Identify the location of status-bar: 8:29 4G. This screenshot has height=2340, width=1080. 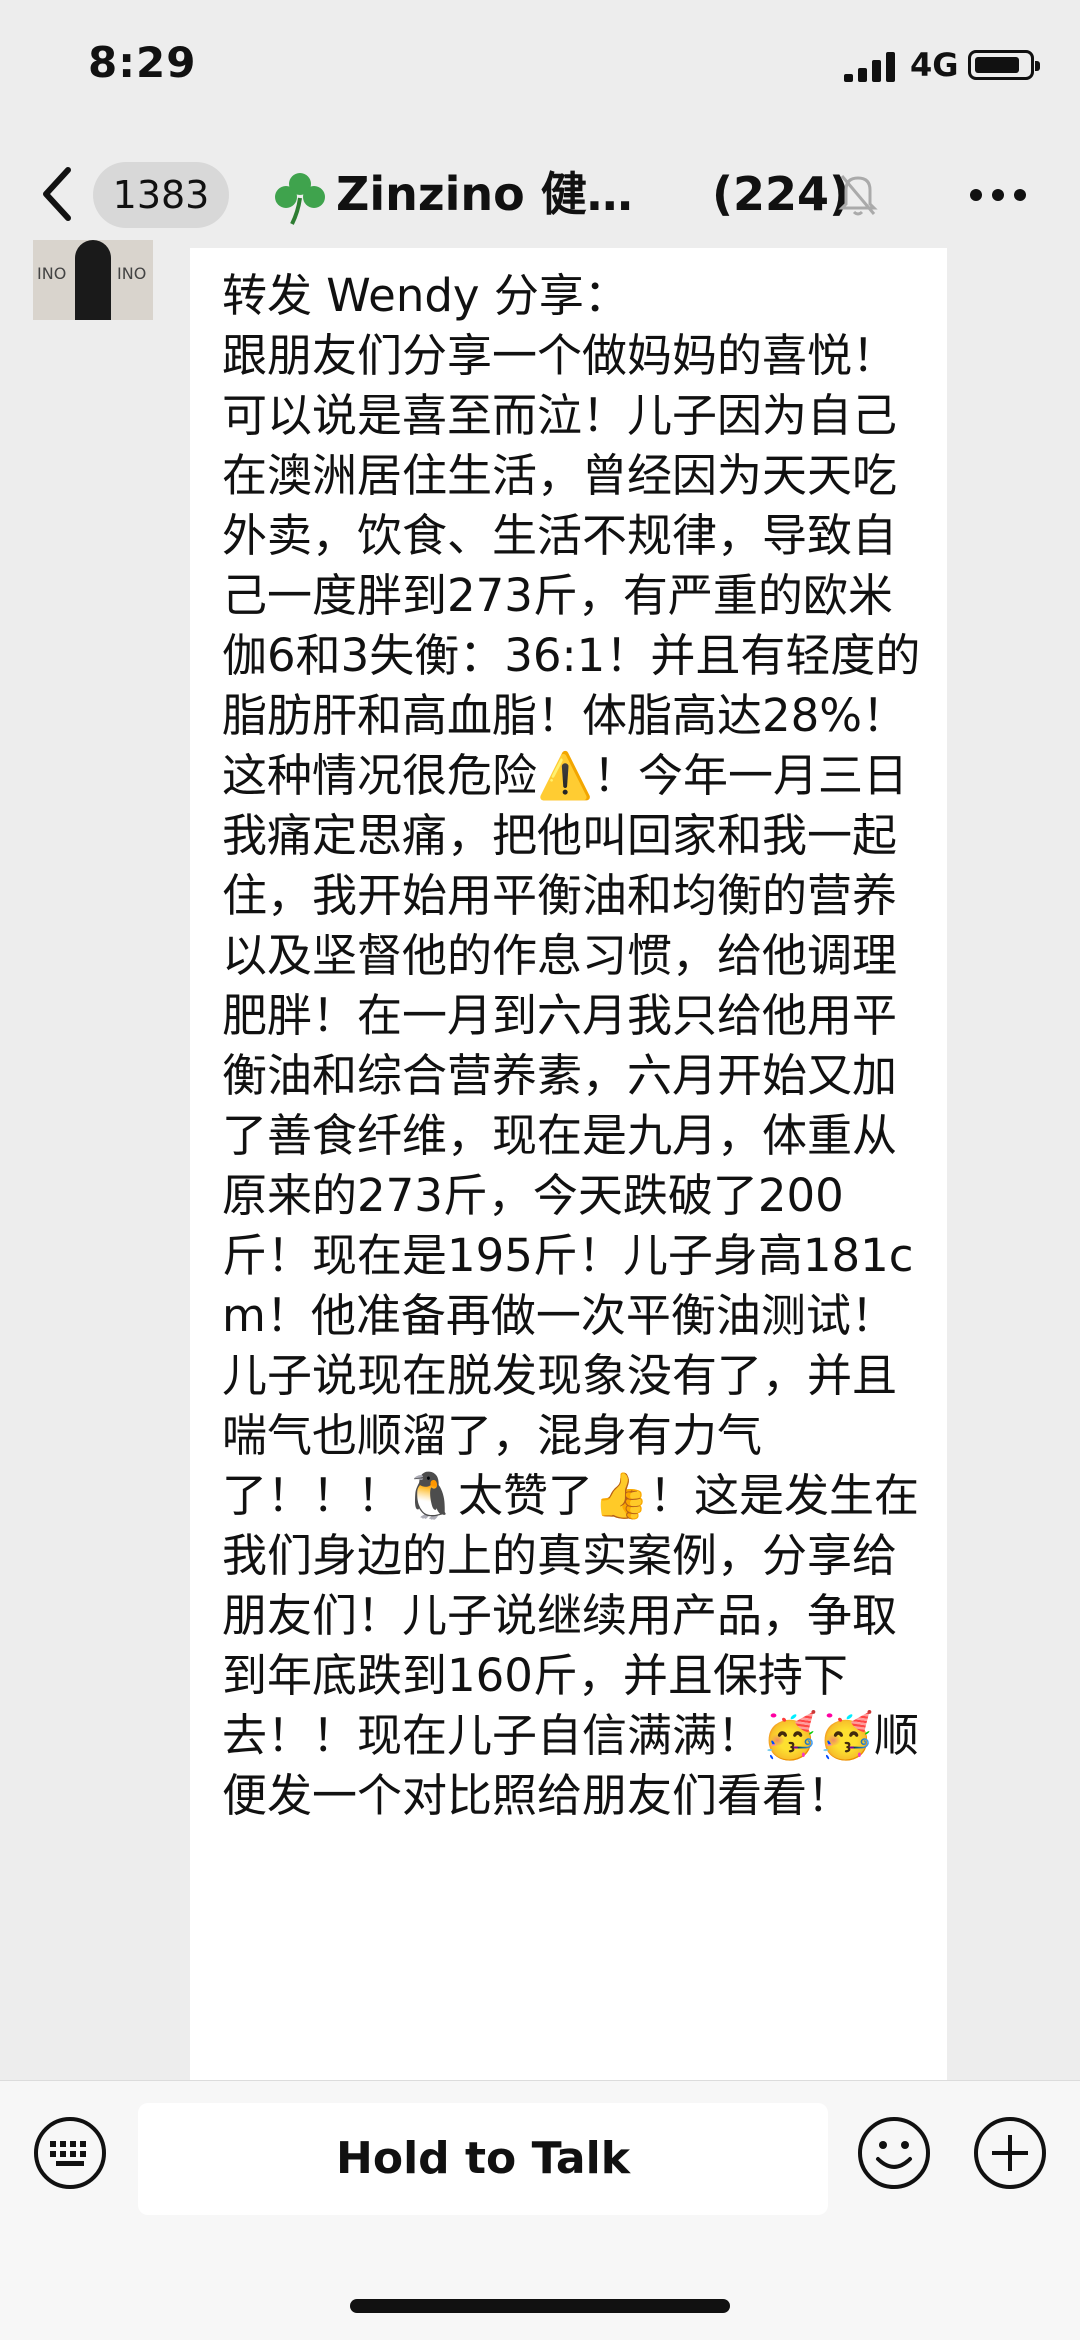
(540, 70).